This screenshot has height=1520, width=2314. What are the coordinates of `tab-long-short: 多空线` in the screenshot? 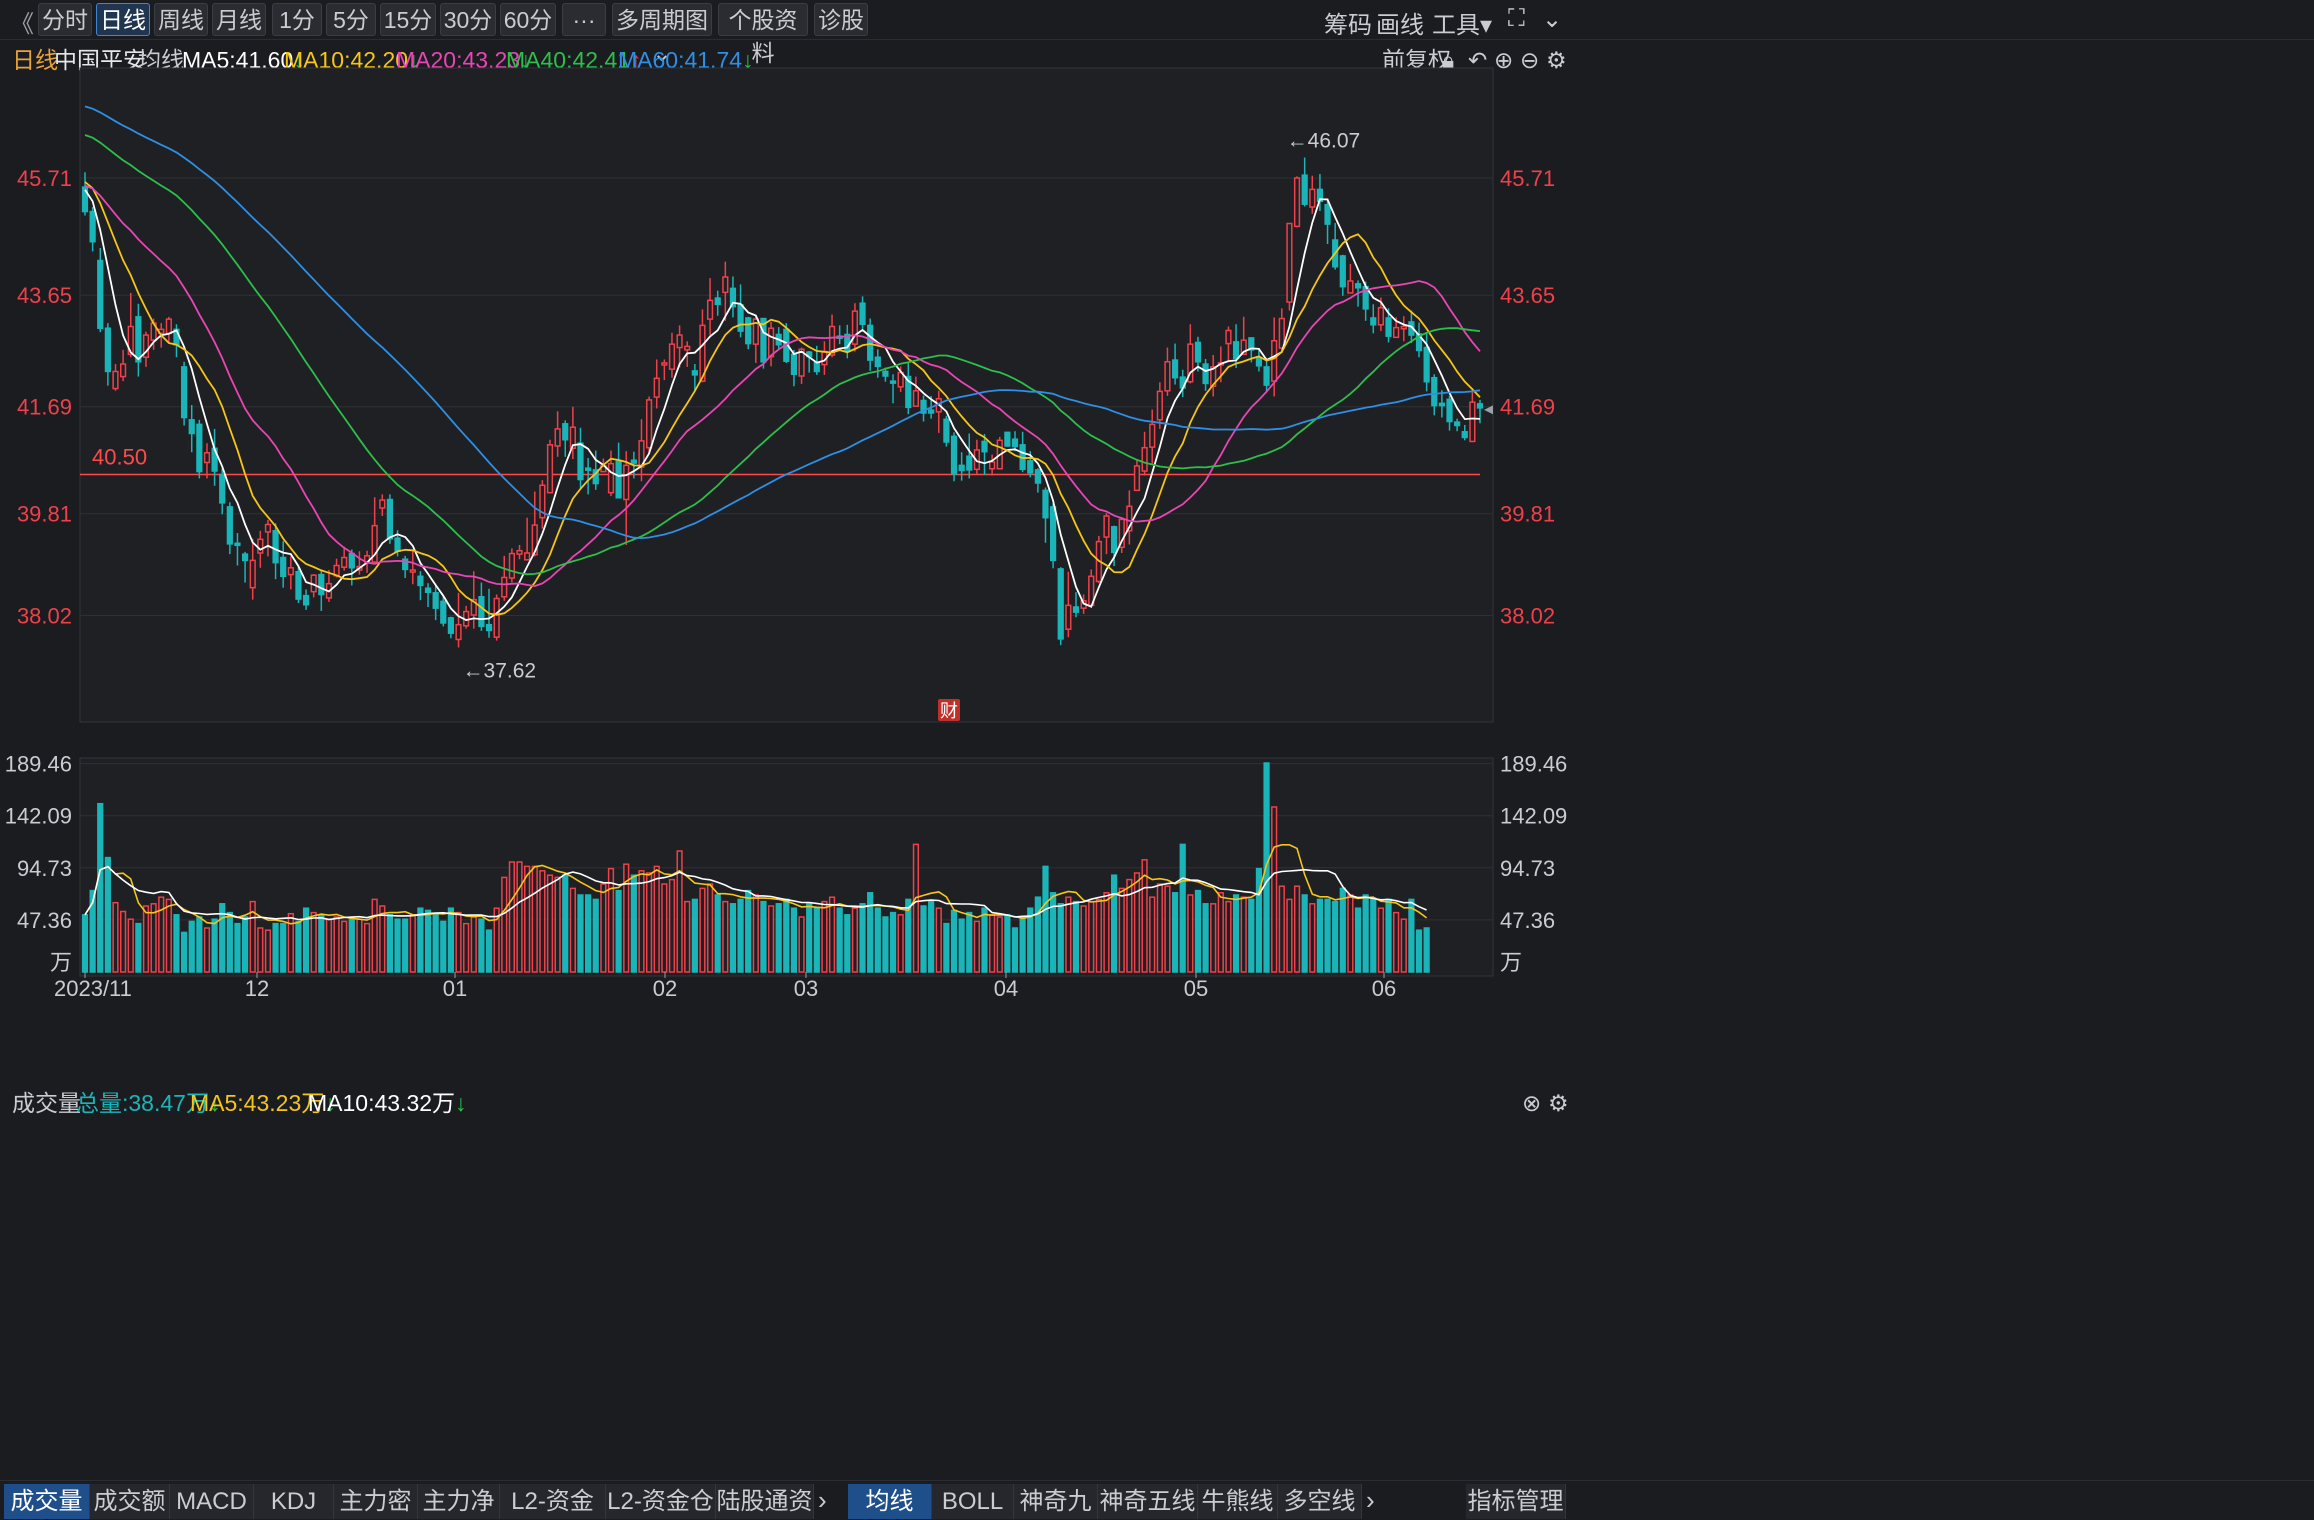 It's located at (1320, 1501).